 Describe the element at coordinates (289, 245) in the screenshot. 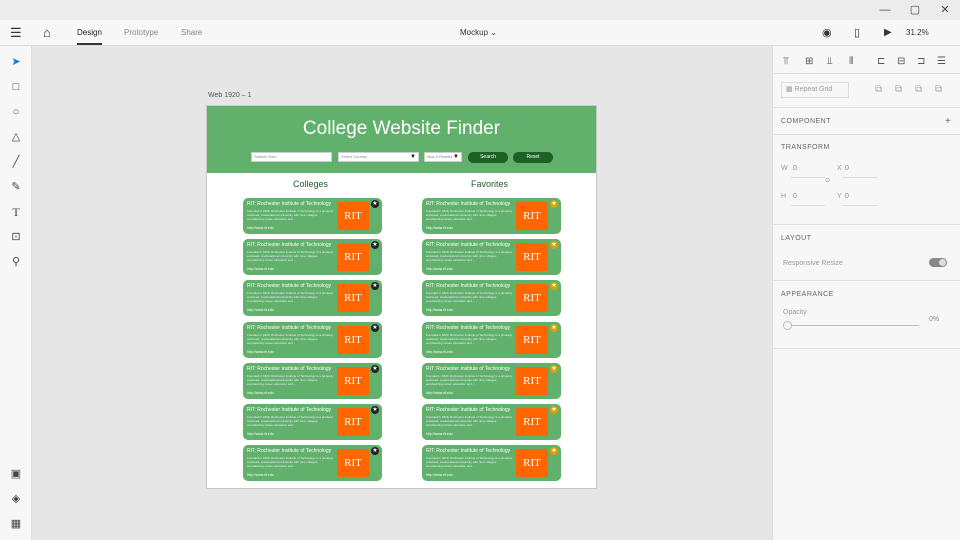

I see `card-title: RIT: Rochester Institute of Technology` at that location.